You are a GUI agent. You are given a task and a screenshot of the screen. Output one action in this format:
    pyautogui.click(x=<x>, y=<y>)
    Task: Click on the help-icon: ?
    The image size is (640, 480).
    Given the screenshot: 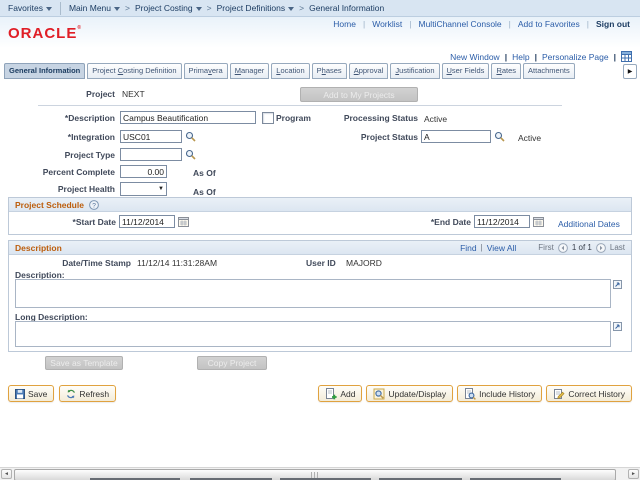 What is the action you would take?
    pyautogui.click(x=94, y=204)
    